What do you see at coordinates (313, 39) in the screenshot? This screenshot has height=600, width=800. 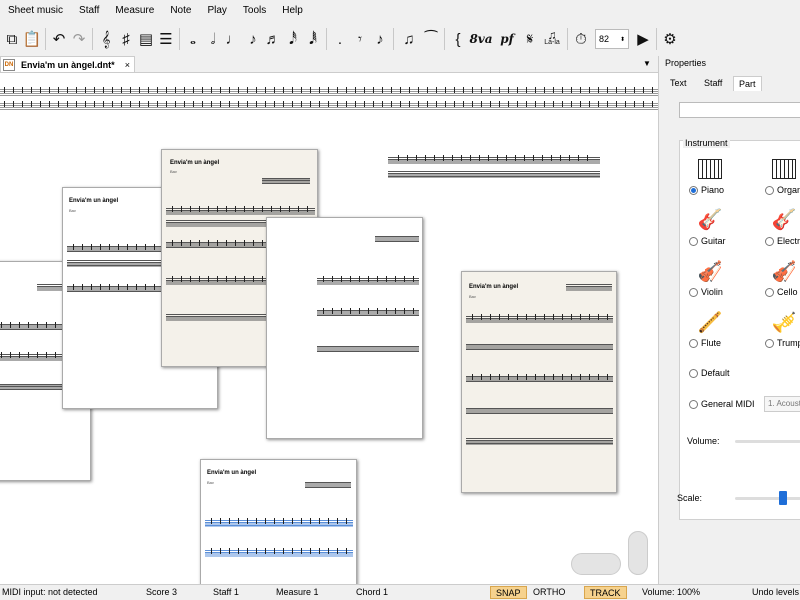 I see `sixty-fourth-note-icon: 𝅘𝅥𝅱` at bounding box center [313, 39].